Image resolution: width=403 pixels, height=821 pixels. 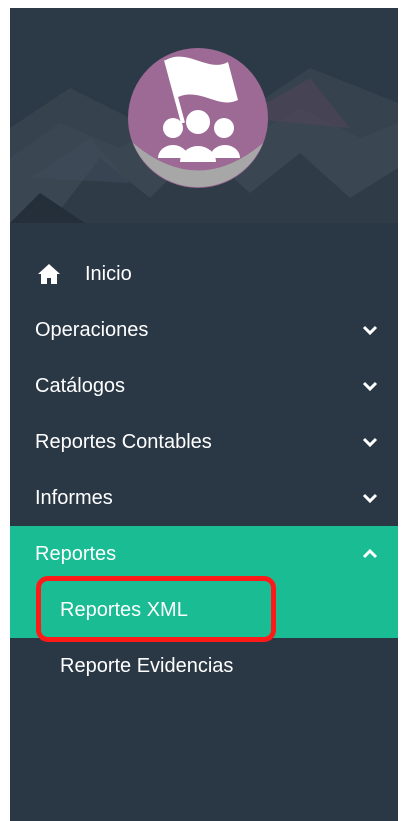 What do you see at coordinates (204, 498) in the screenshot?
I see `menu-item-informes: Informes` at bounding box center [204, 498].